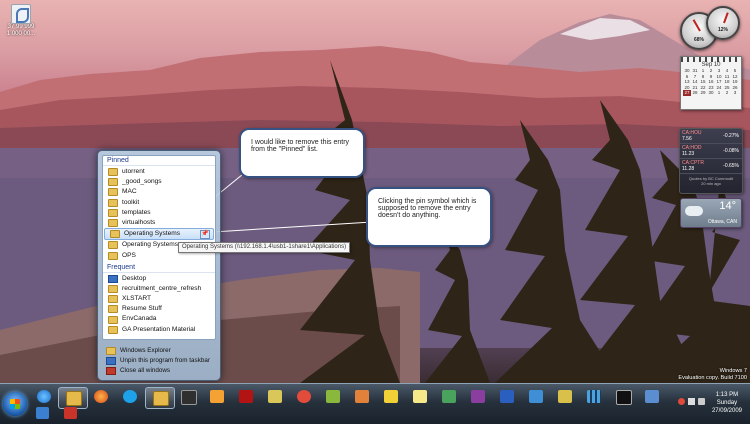  I want to click on taskbar-app-orange, so click(217, 397).